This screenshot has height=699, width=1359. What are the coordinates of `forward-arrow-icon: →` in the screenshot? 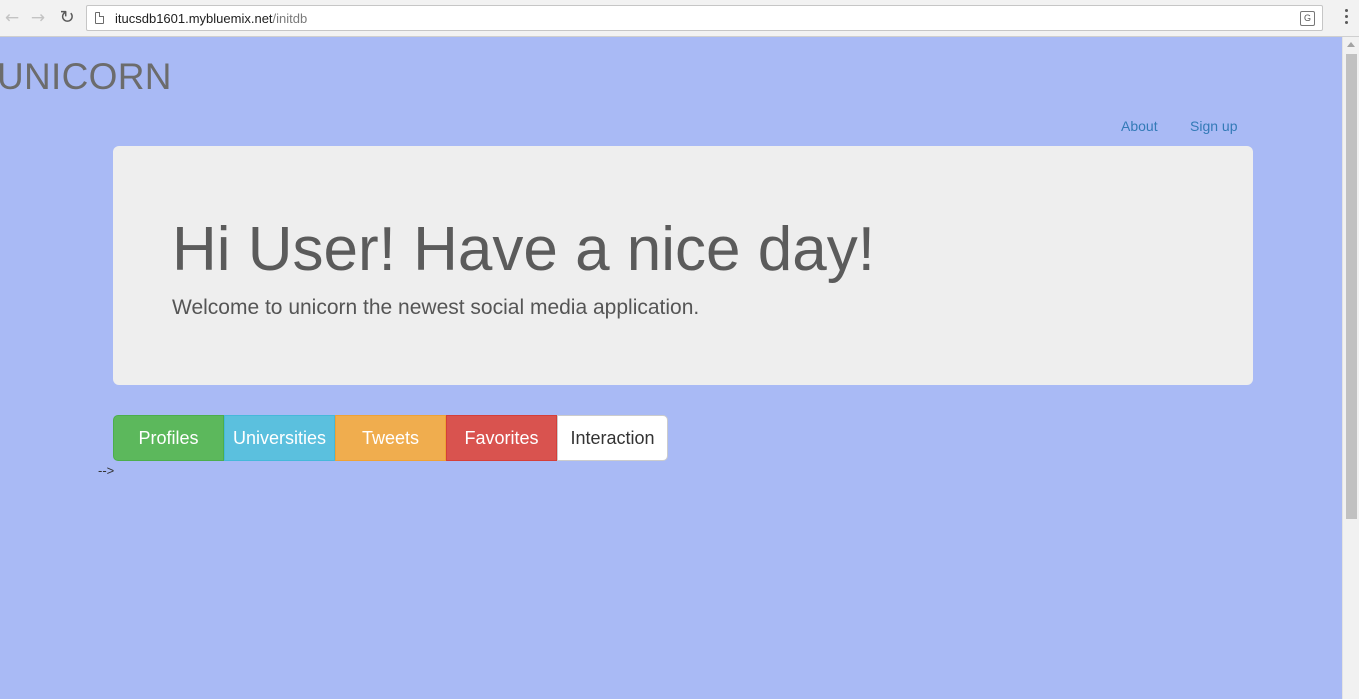 It's located at (38, 18).